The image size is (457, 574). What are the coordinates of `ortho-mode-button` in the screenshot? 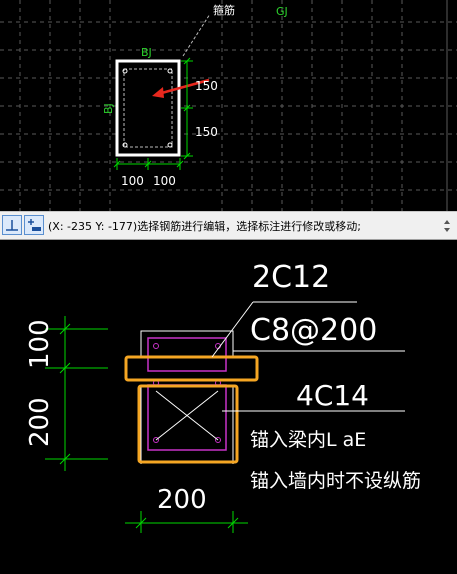 It's located at (34, 225).